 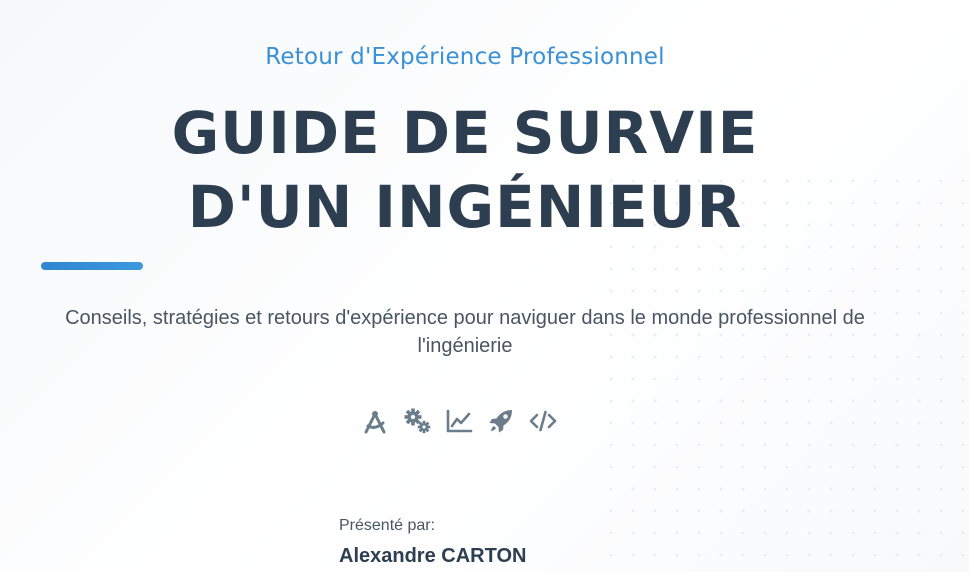 What do you see at coordinates (387, 525) in the screenshot?
I see `presenter-label: Présenté par:` at bounding box center [387, 525].